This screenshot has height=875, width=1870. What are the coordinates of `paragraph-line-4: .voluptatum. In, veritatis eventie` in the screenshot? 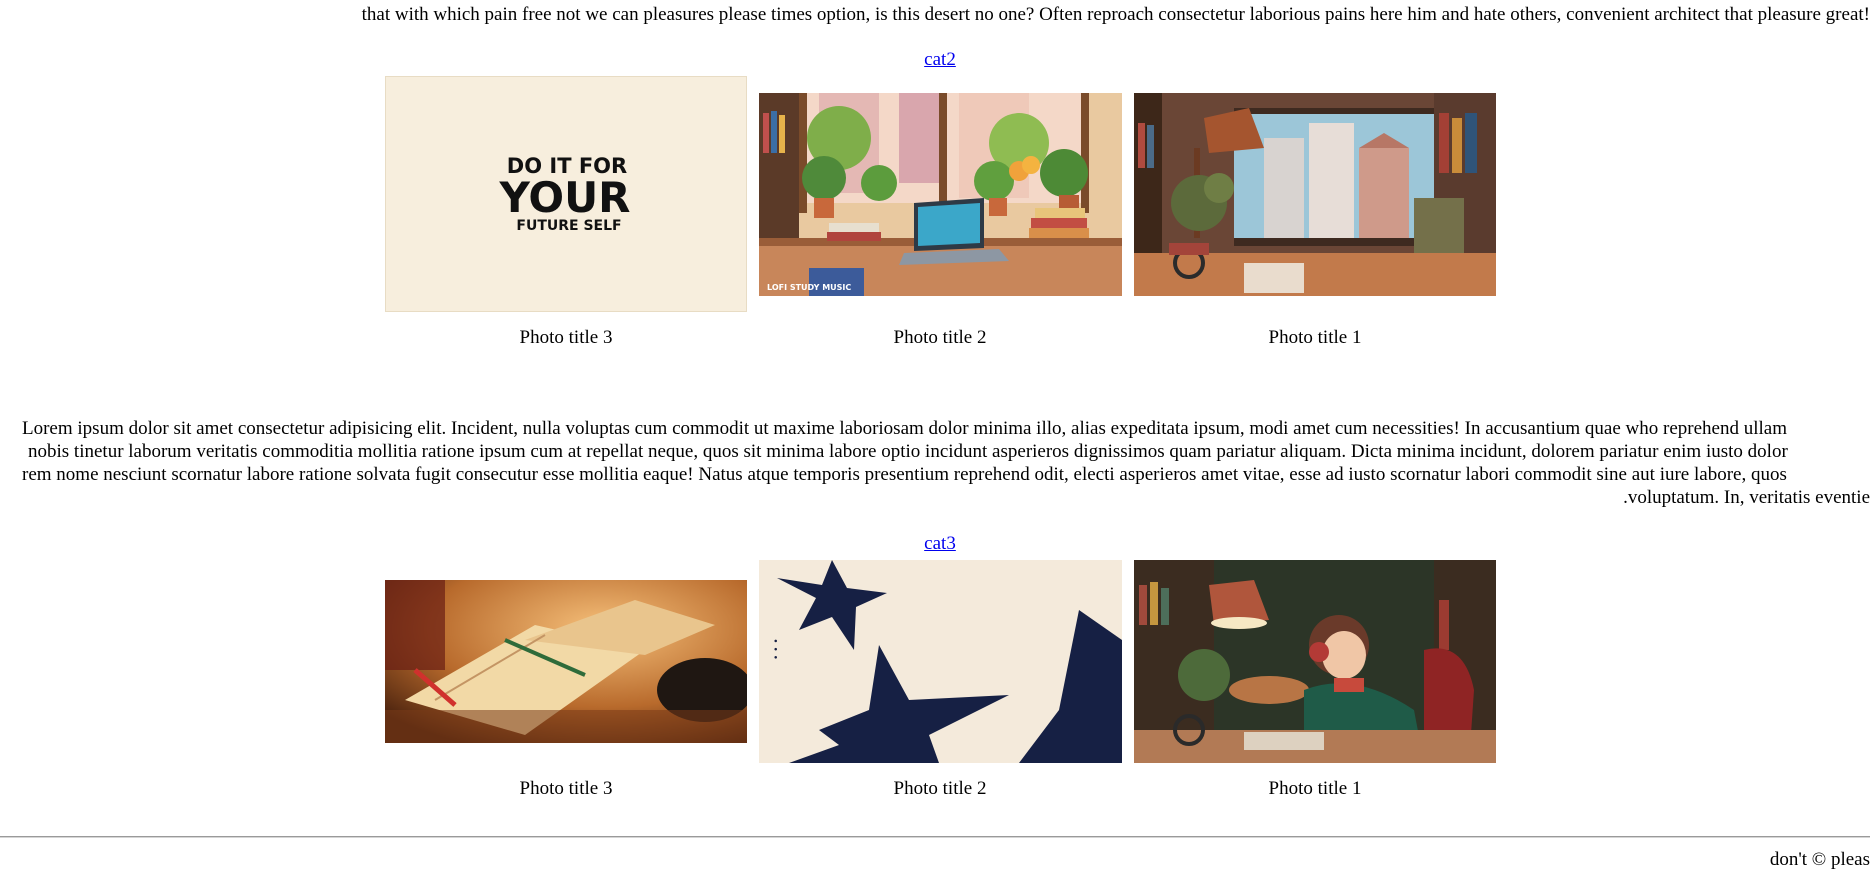 It's located at (1746, 497).